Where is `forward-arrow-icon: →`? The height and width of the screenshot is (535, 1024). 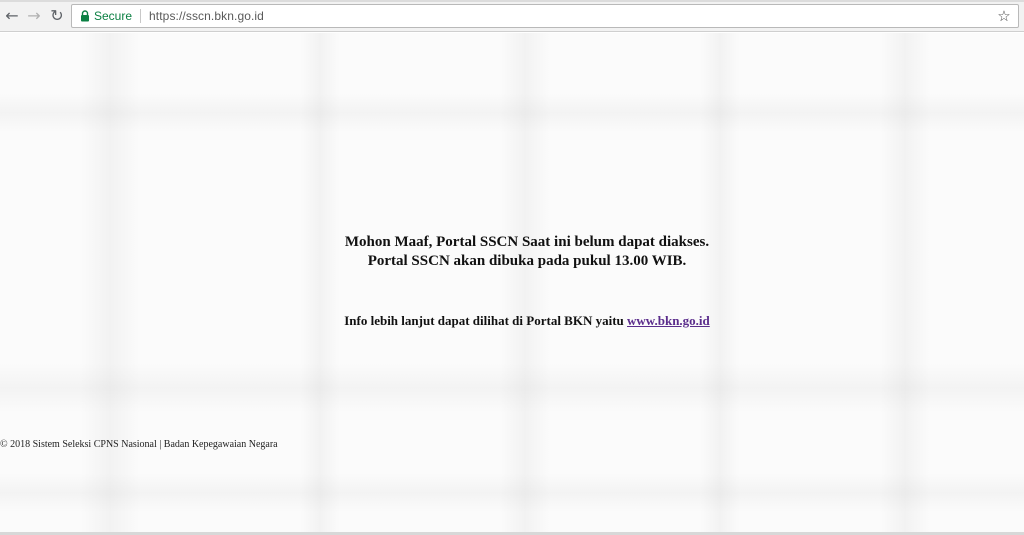
forward-arrow-icon: → is located at coordinates (34, 16).